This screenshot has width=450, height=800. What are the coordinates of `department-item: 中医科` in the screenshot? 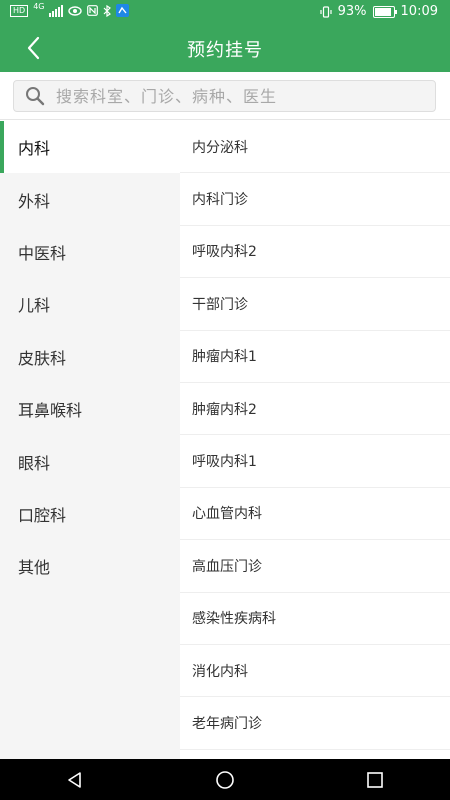 It's located at (90, 252).